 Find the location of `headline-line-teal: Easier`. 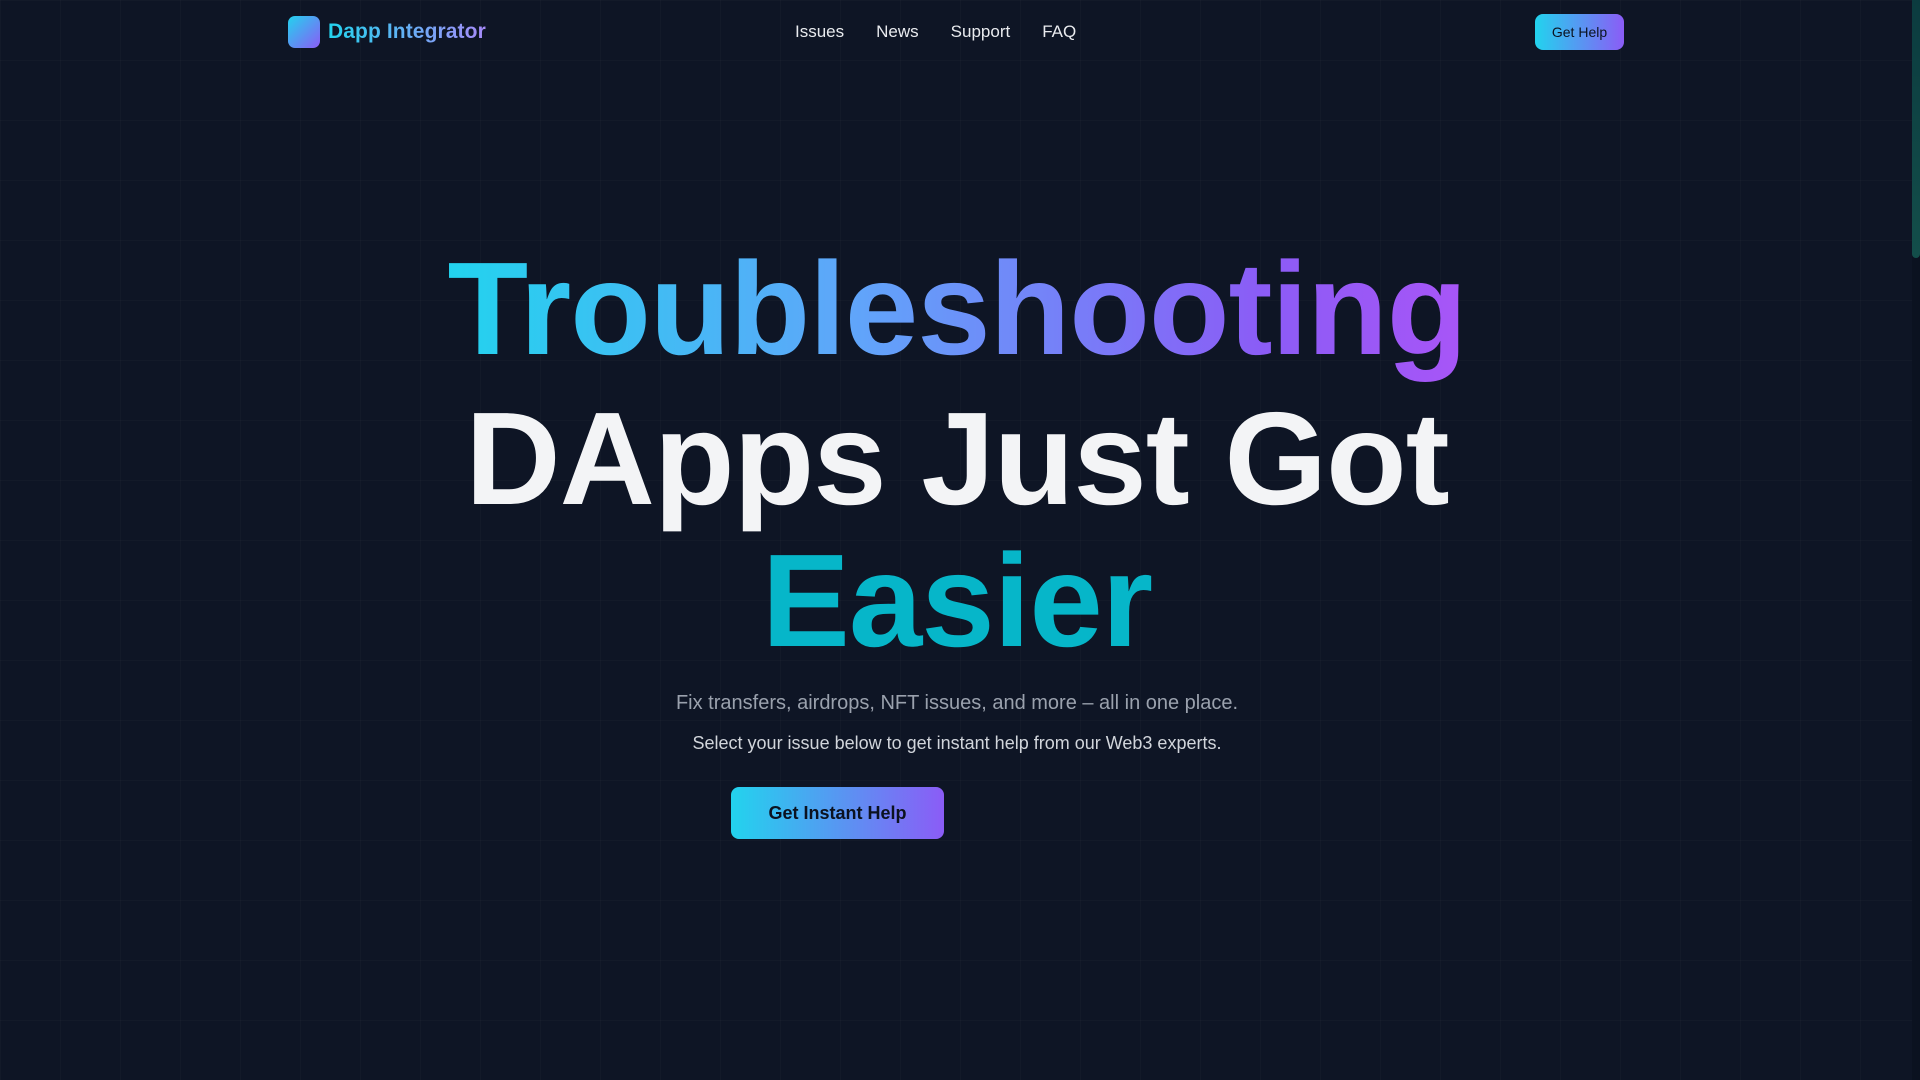

headline-line-teal: Easier is located at coordinates (957, 600).